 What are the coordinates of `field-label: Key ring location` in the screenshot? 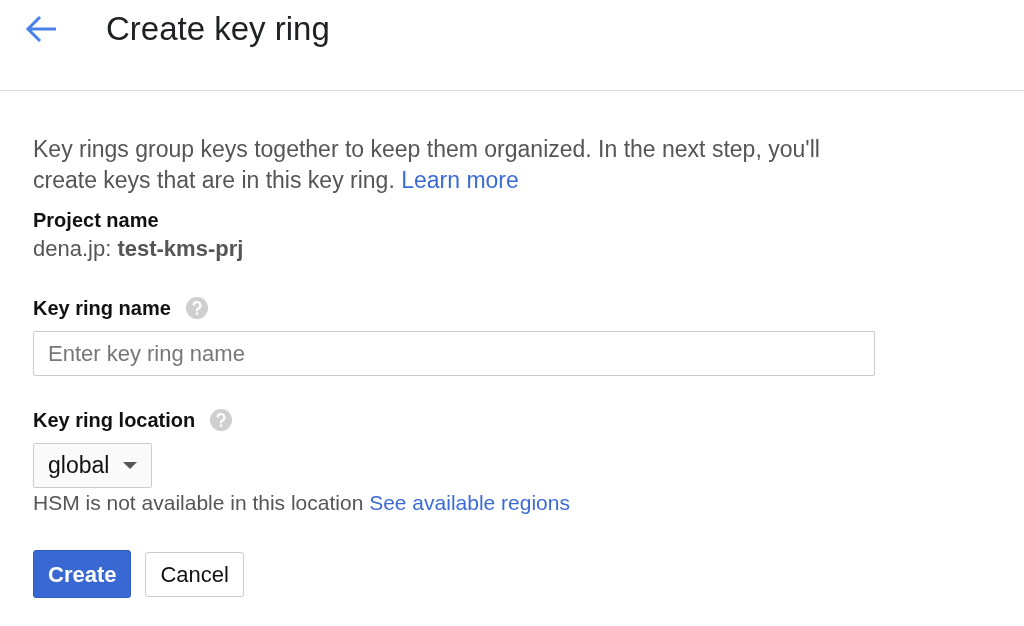 It's located at (114, 420).